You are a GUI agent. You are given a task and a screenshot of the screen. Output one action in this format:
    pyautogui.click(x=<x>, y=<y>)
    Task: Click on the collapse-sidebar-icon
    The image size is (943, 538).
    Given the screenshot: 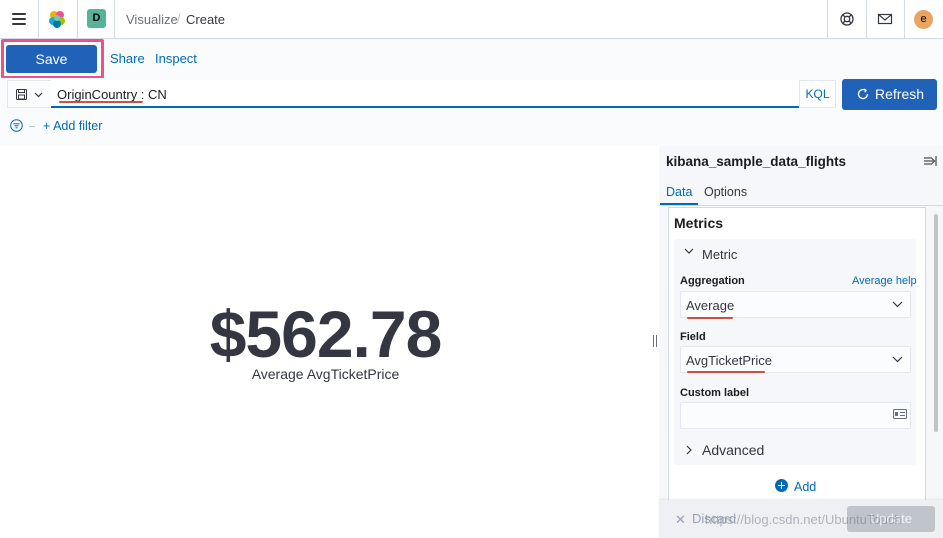 What is the action you would take?
    pyautogui.click(x=930, y=161)
    